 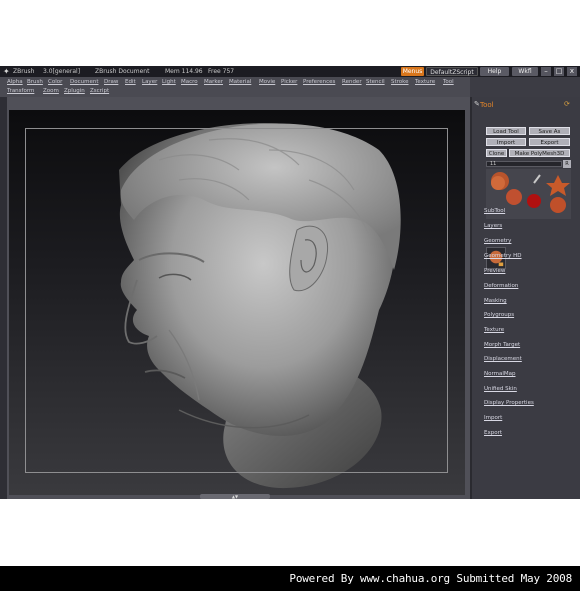 I want to click on bottom-shelf-toggle: ▲▼, so click(x=235, y=496).